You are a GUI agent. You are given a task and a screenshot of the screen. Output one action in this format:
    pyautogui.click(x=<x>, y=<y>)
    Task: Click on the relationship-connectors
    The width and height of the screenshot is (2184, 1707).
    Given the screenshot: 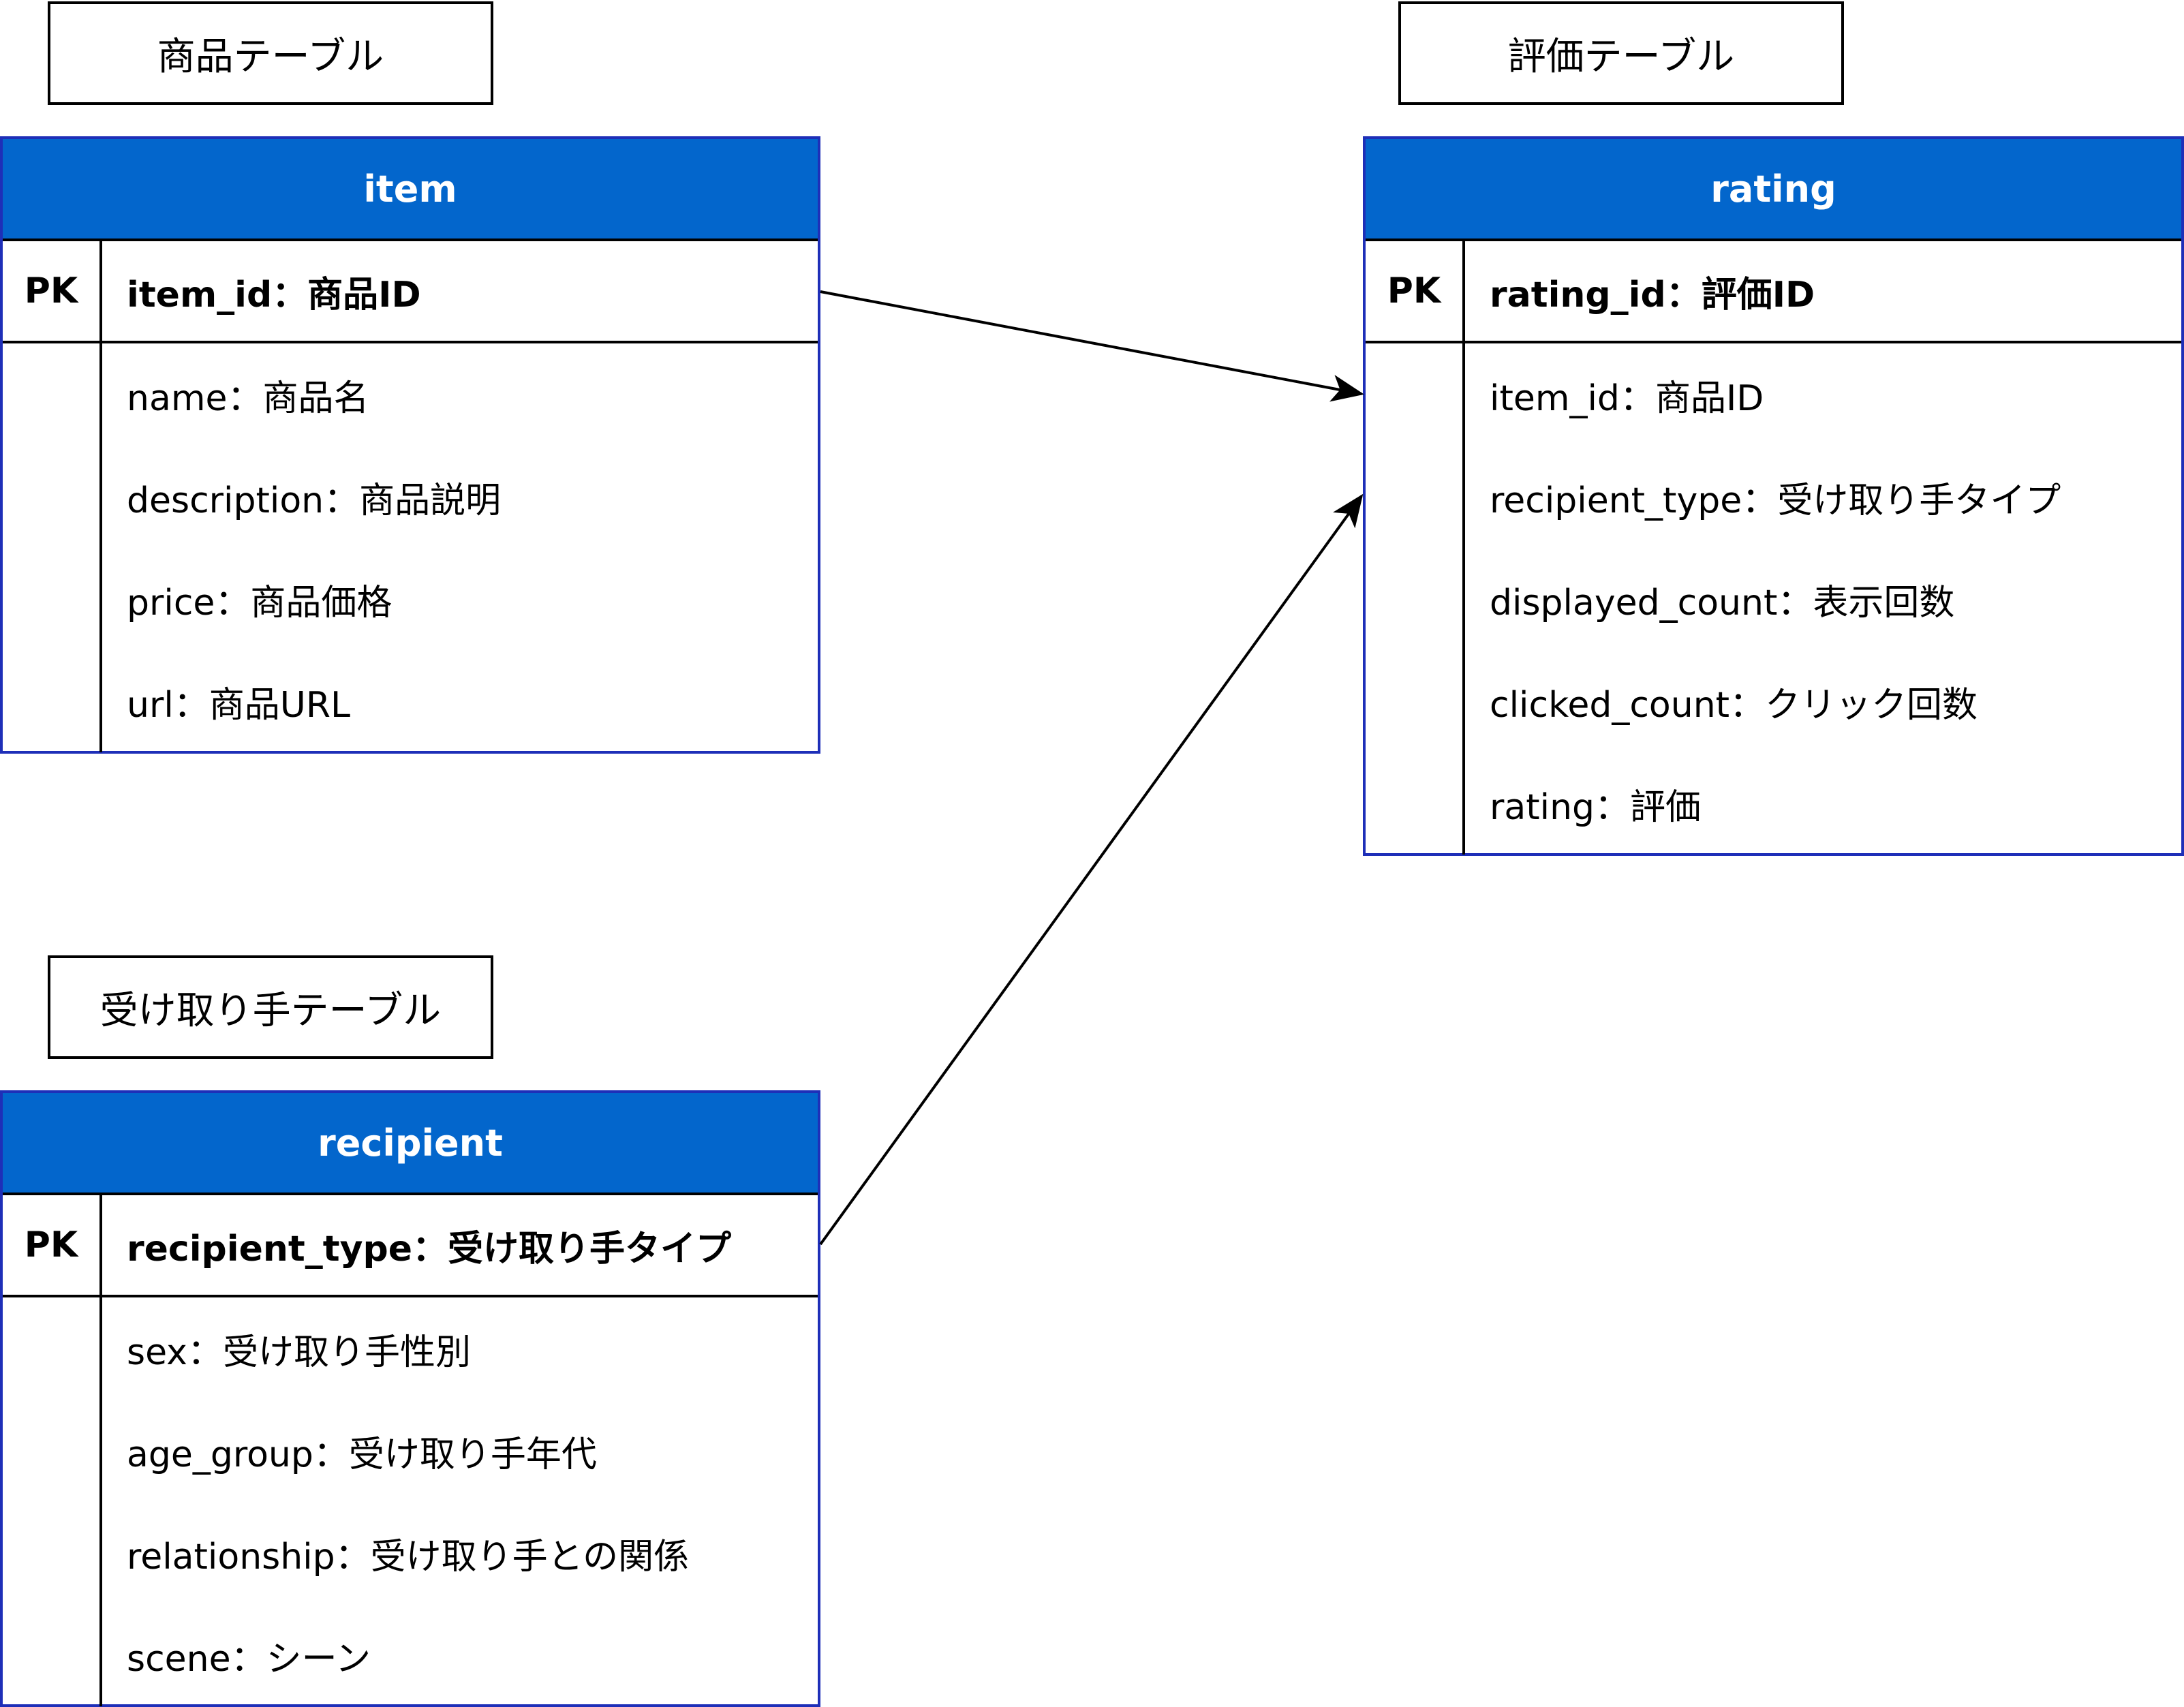 What is the action you would take?
    pyautogui.click(x=1091, y=768)
    